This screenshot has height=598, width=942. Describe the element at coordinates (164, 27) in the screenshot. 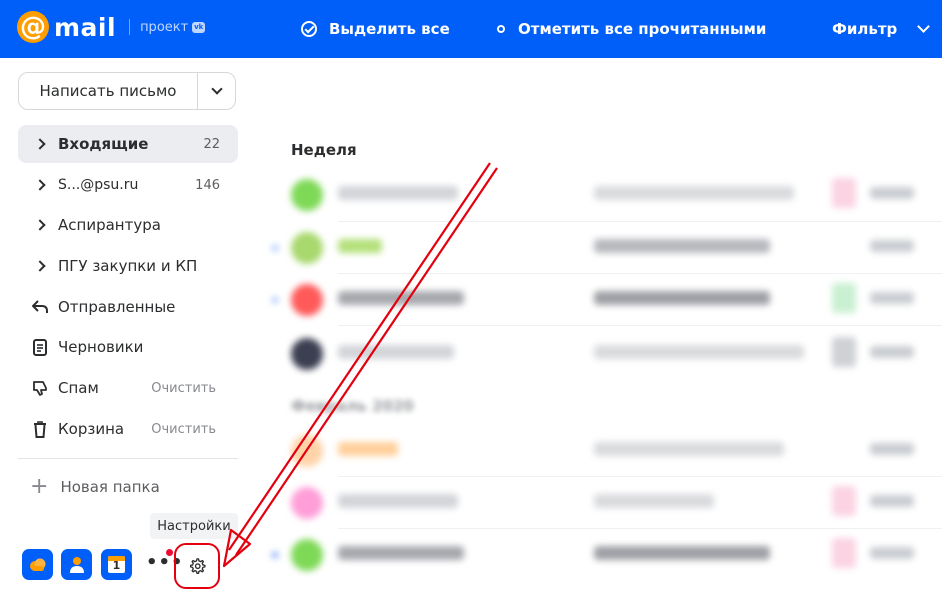

I see `project-label: проект` at that location.